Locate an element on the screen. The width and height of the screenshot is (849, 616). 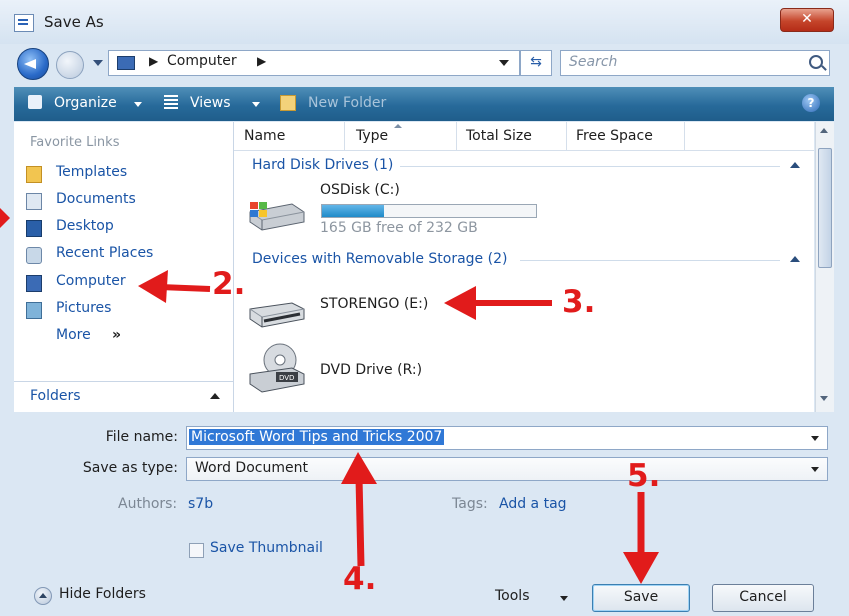
hard-drive-icon is located at coordinates (276, 215).